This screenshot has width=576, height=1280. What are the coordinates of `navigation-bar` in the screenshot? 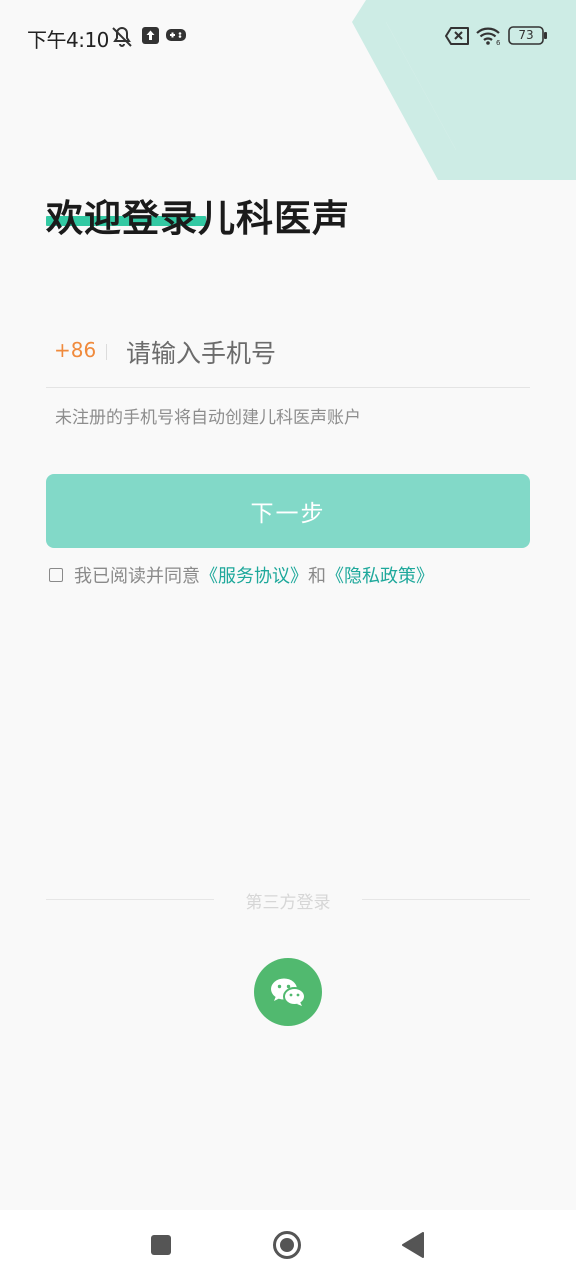 It's located at (288, 1245).